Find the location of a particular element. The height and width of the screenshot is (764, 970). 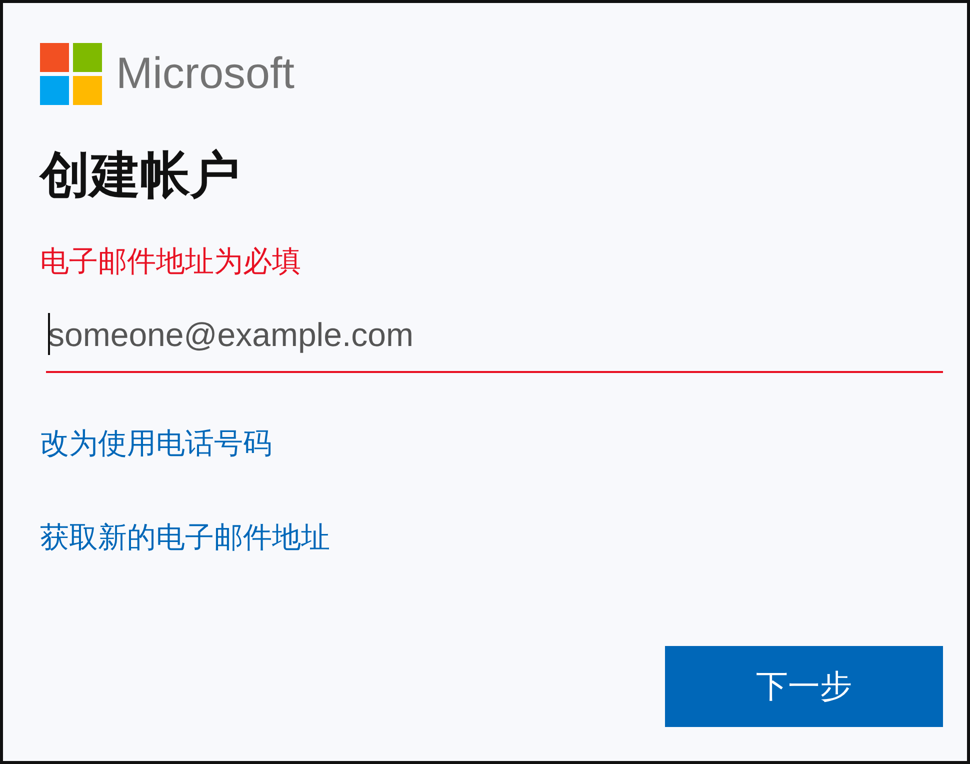

brand-name: Microsoft is located at coordinates (205, 74).